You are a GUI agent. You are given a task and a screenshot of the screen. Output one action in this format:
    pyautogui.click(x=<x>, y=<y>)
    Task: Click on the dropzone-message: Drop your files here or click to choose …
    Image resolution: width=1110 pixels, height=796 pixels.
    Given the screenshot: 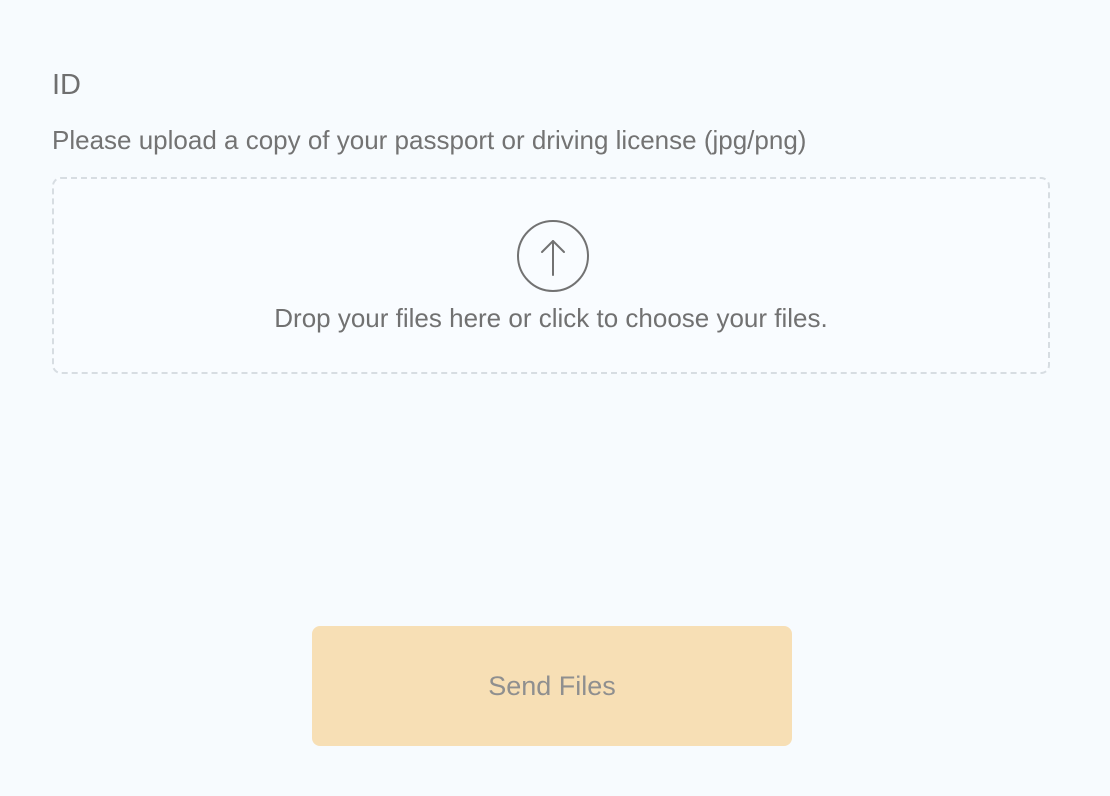 What is the action you would take?
    pyautogui.click(x=551, y=318)
    